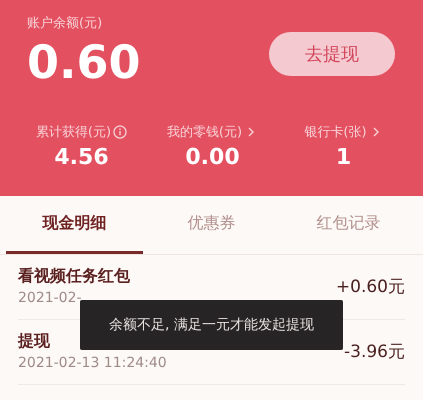  Describe the element at coordinates (374, 351) in the screenshot. I see `record-amount: -3.96元` at that location.